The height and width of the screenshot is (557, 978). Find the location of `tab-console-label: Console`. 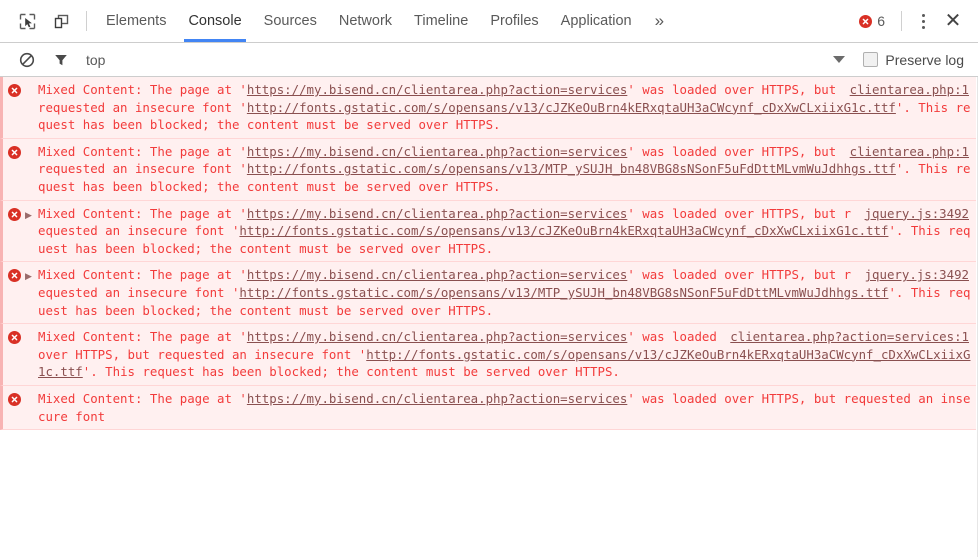

tab-console-label: Console is located at coordinates (215, 21).